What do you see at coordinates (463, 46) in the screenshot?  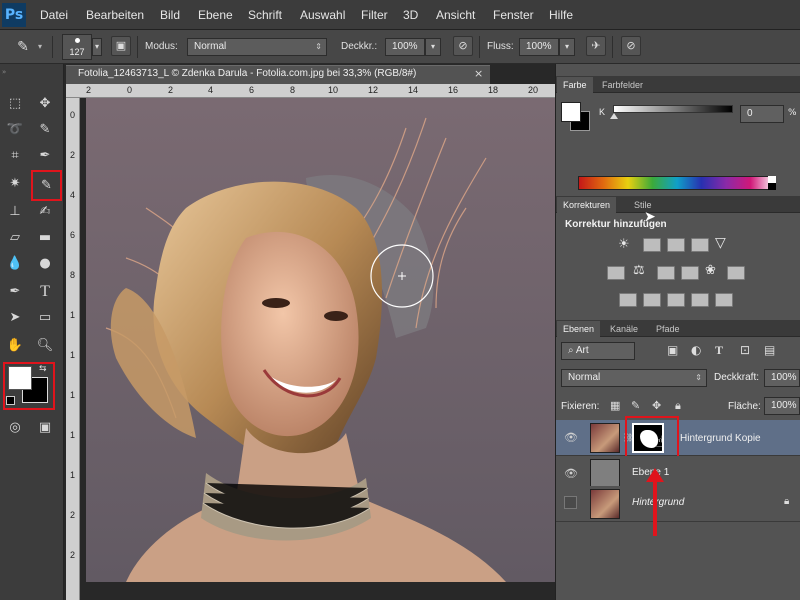 I see `pressure-opacity-icon: ⊘` at bounding box center [463, 46].